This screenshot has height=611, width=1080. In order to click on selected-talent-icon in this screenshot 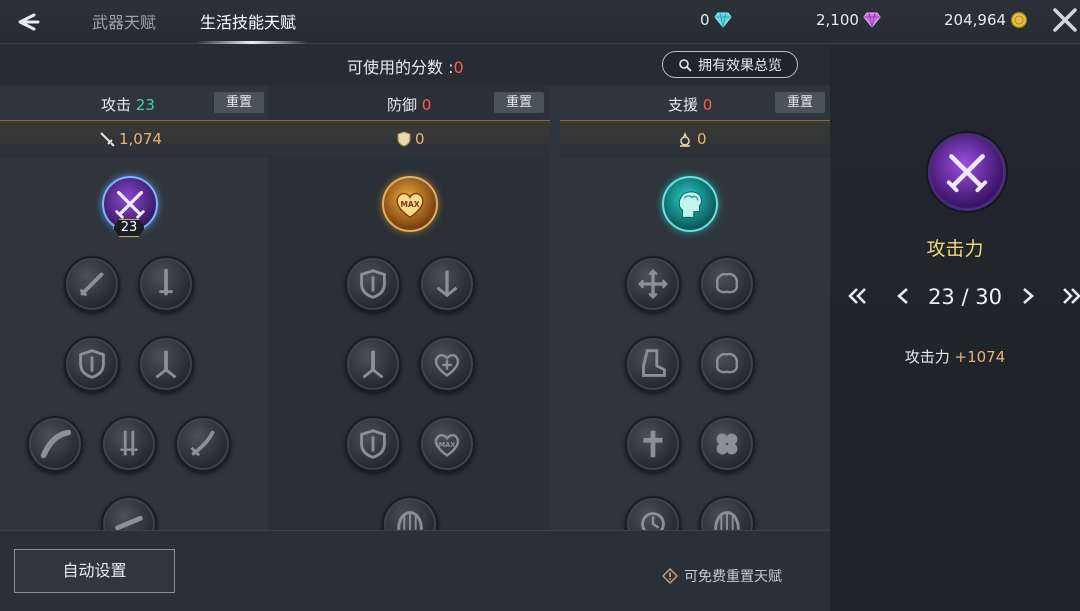, I will do `click(967, 172)`.